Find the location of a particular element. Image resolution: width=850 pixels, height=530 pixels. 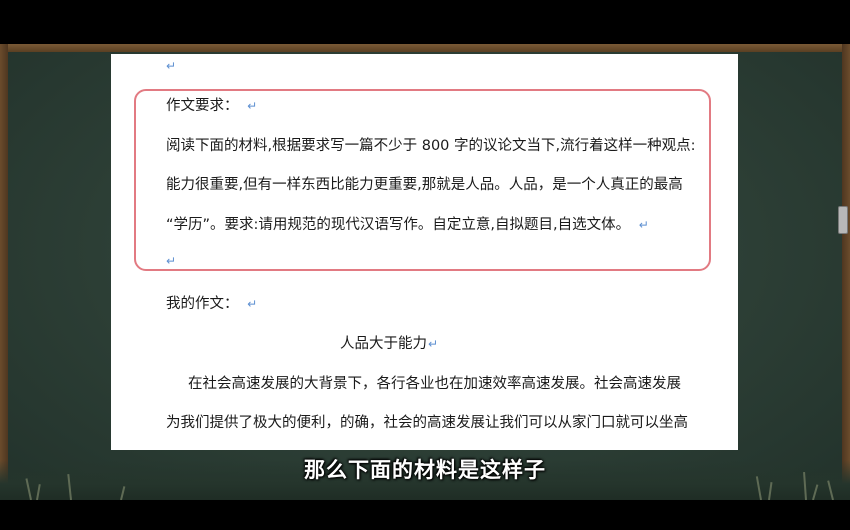

top-letterbox is located at coordinates (425, 22).